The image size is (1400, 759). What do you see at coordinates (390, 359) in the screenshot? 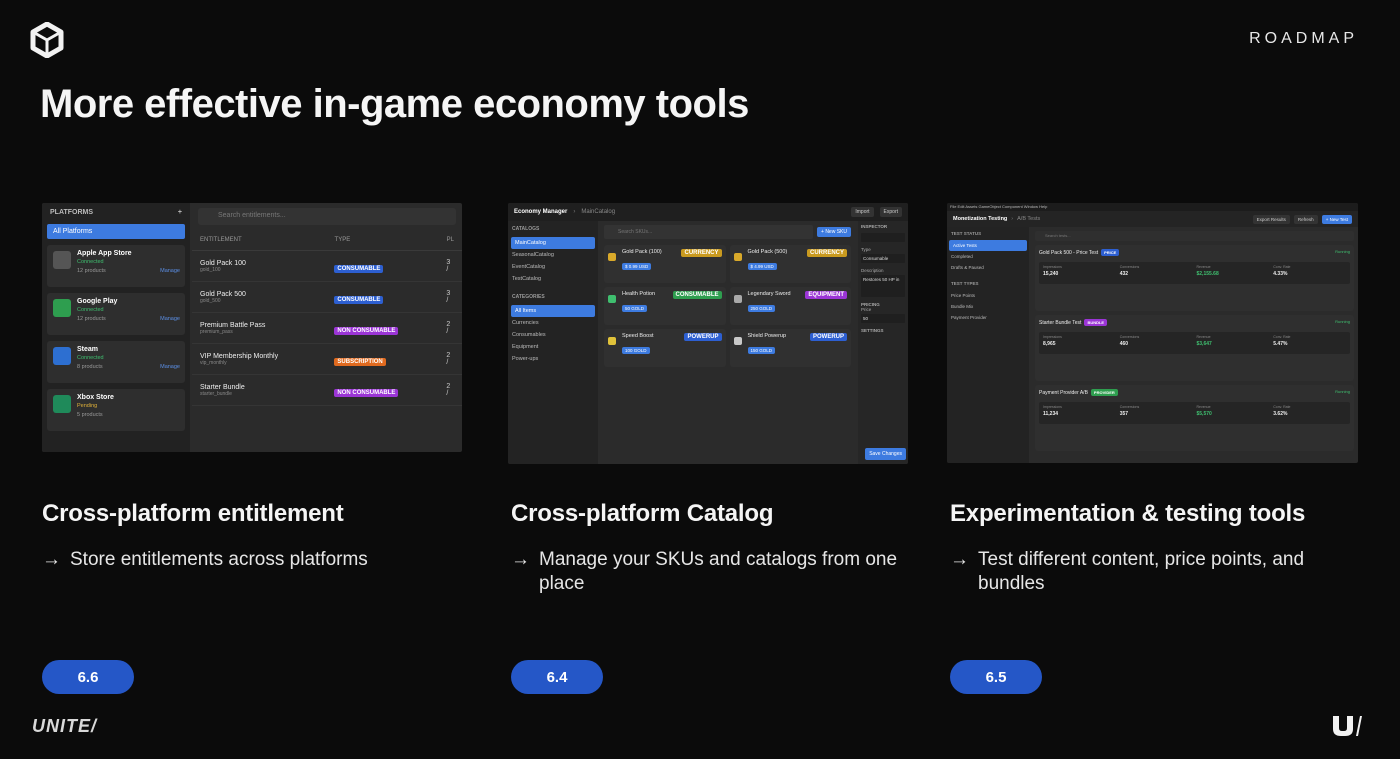
I see `type-cell: SUBSCRIPTION` at bounding box center [390, 359].